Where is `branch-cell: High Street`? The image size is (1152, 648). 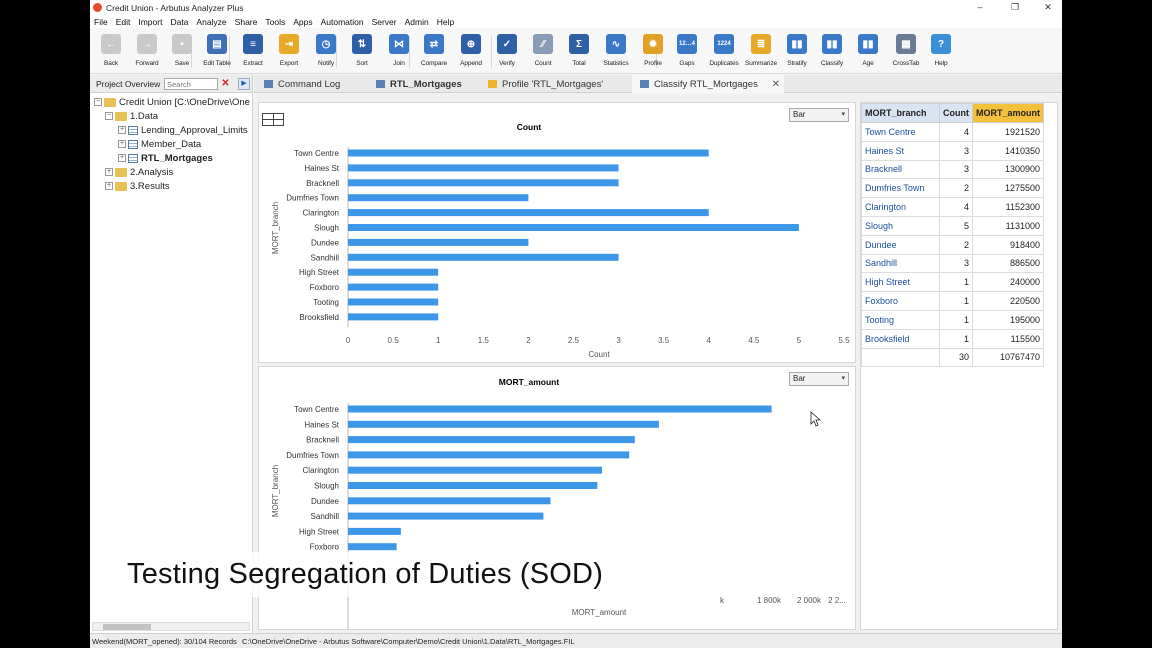 branch-cell: High Street is located at coordinates (900, 282).